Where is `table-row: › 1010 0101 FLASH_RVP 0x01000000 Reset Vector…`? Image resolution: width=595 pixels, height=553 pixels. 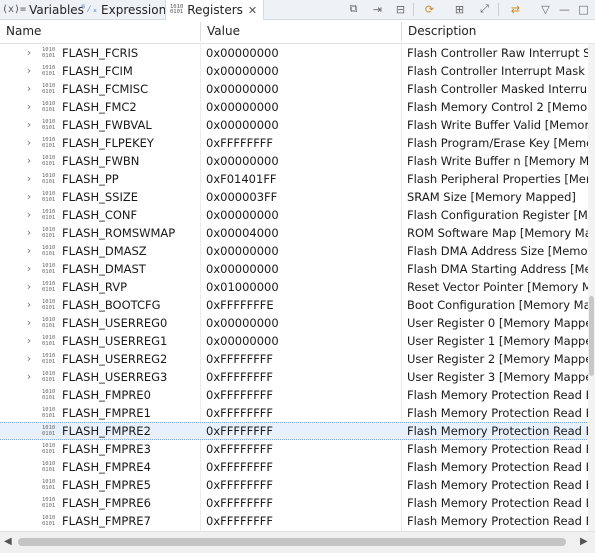 table-row: › 1010 0101 FLASH_RVP 0x01000000 Reset Vector… is located at coordinates (297, 287).